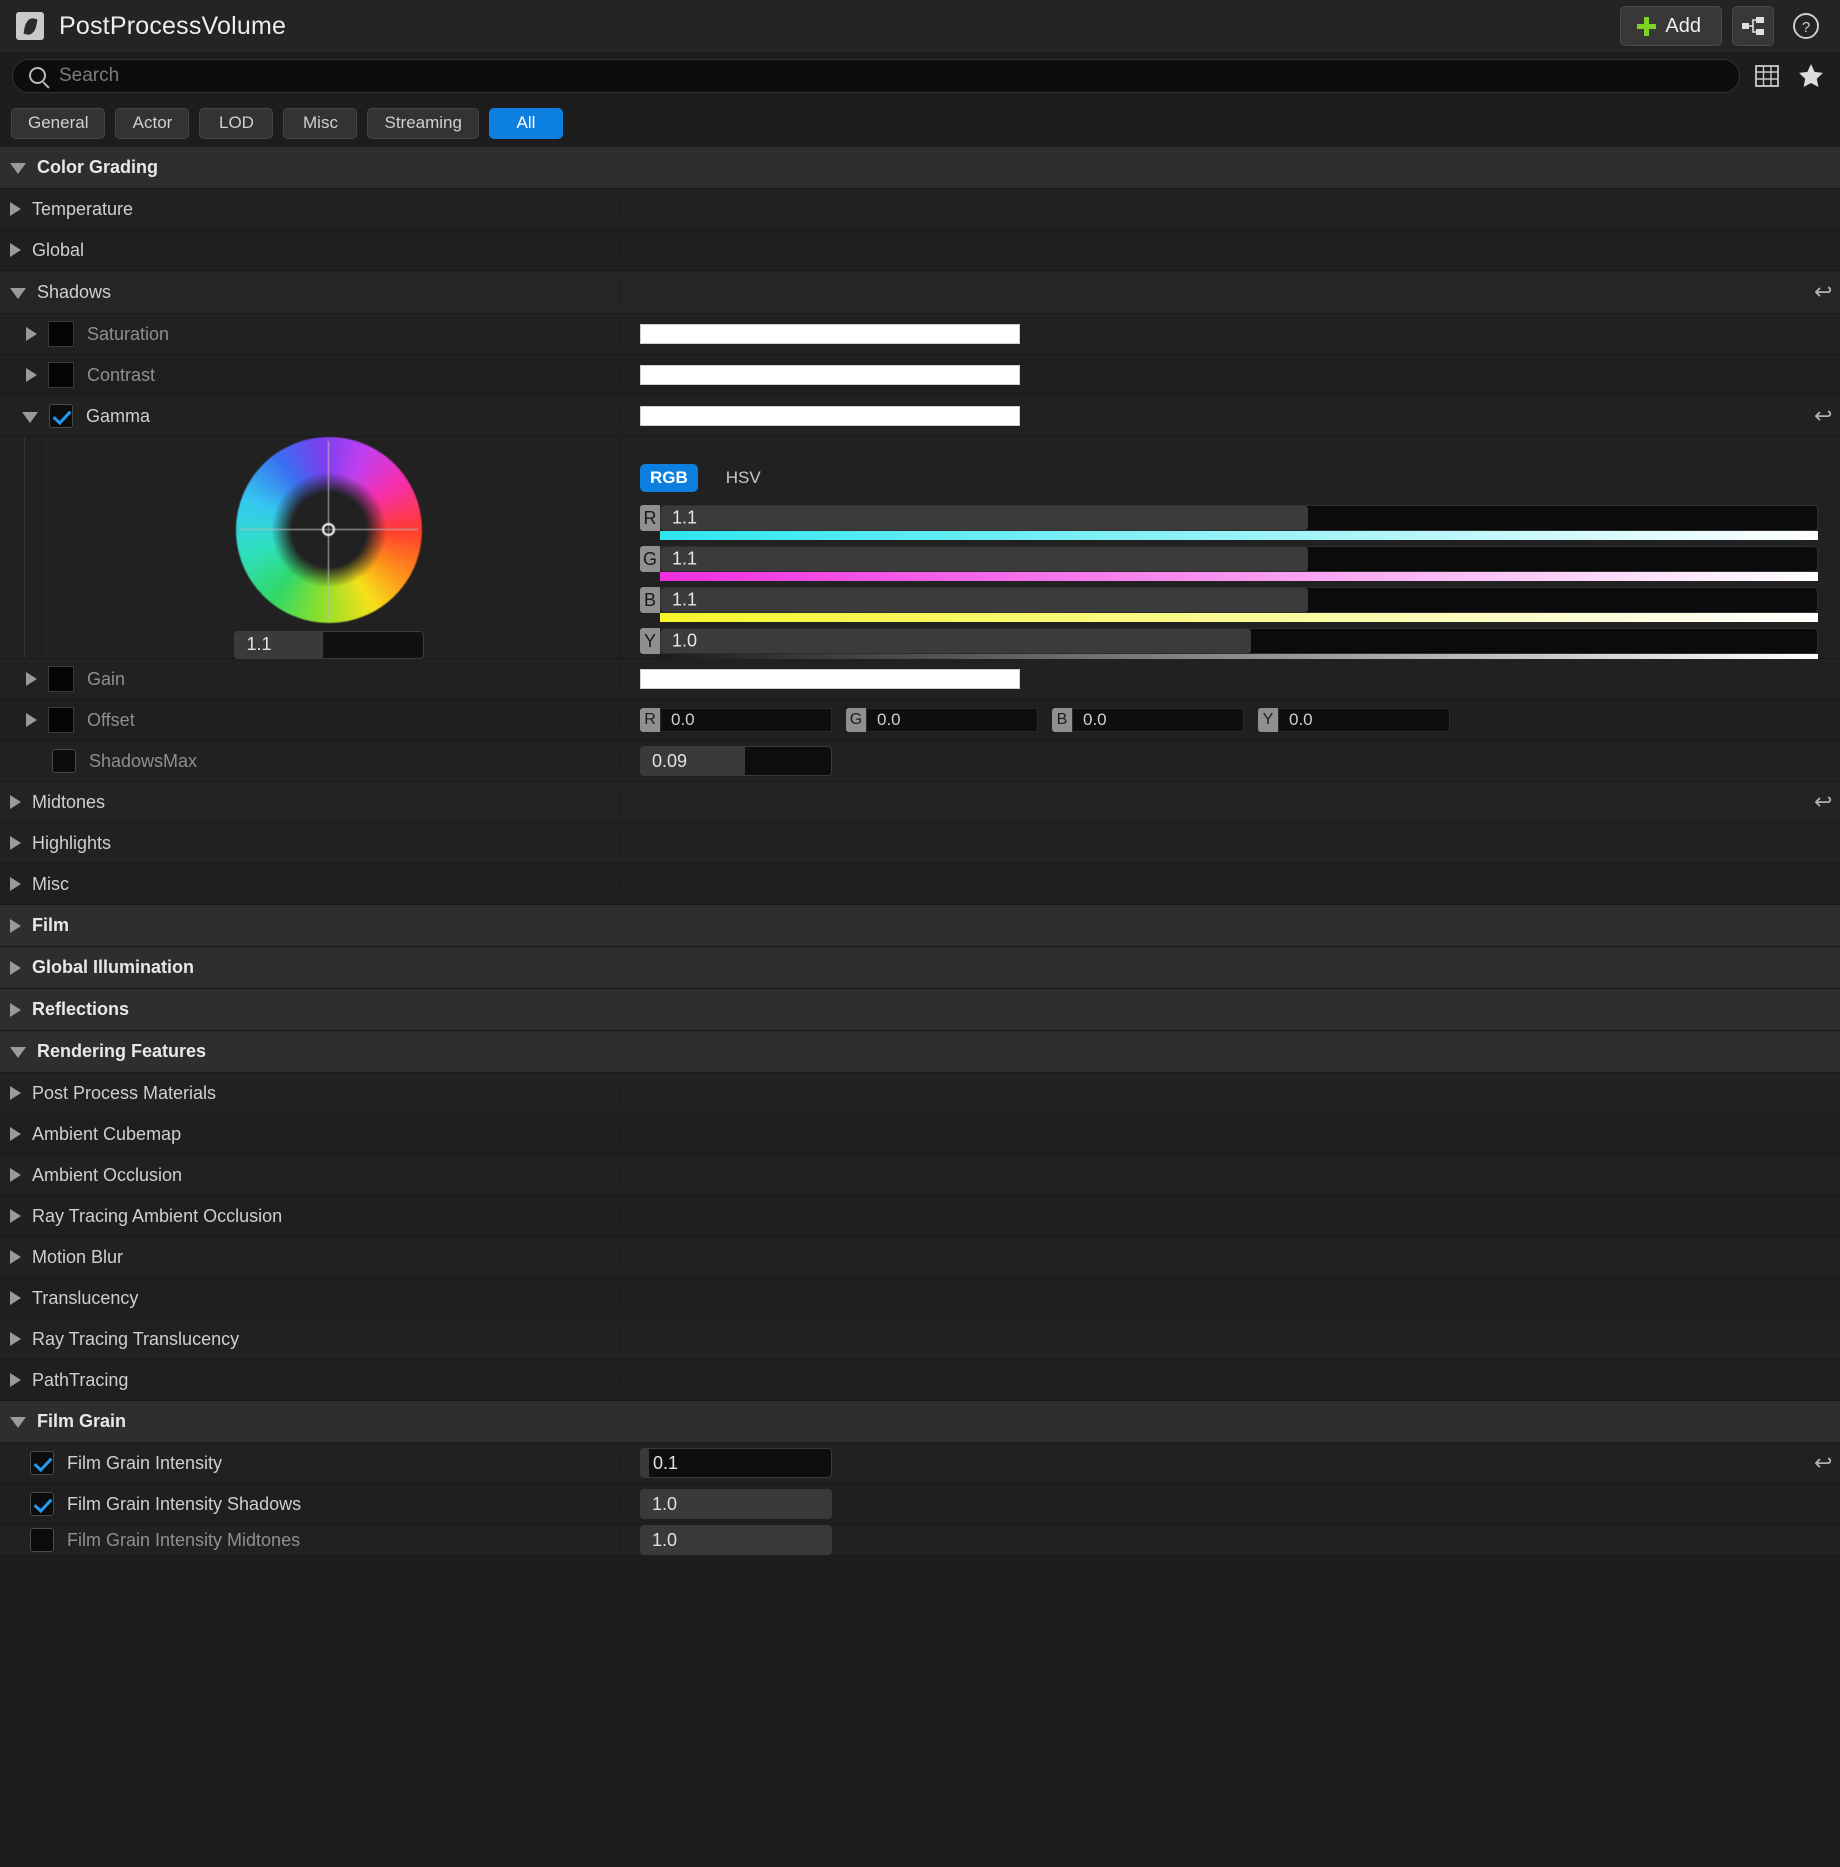  Describe the element at coordinates (920, 884) in the screenshot. I see `row-misc: Misc` at that location.